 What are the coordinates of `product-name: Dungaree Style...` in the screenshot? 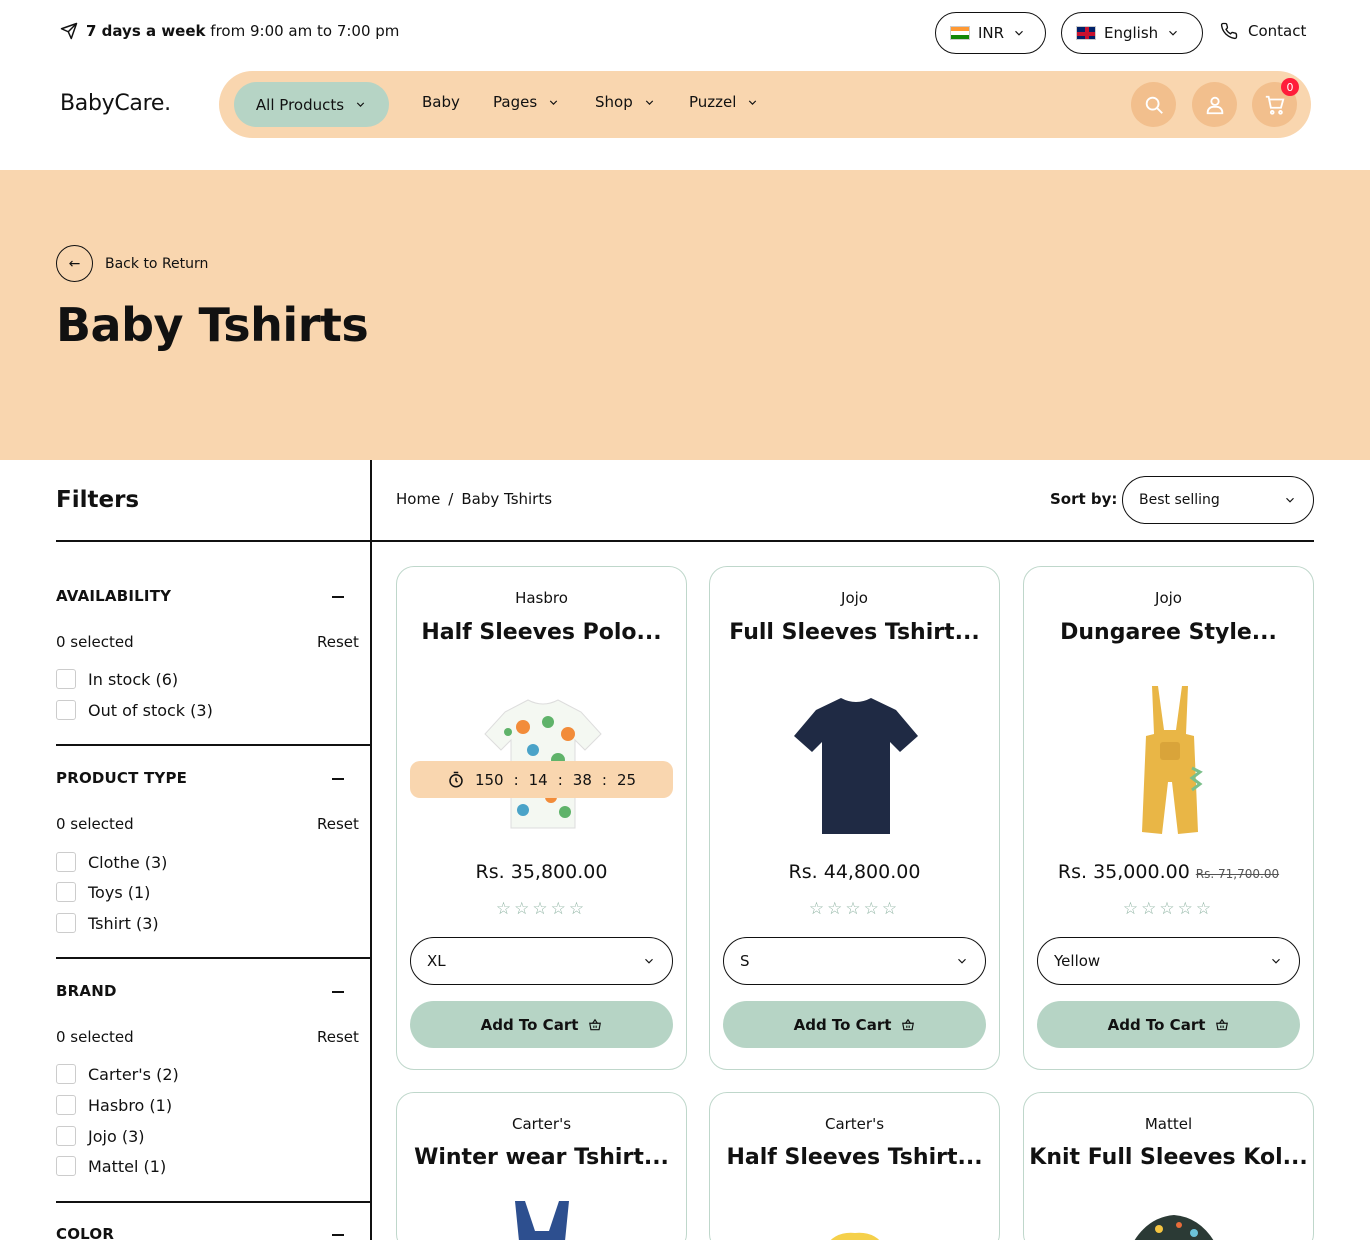 It's located at (1168, 632).